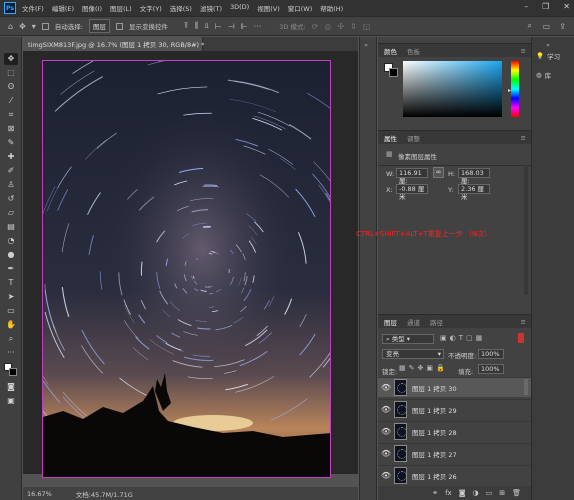 This screenshot has width=574, height=500. I want to click on align-top-icon: ⫪, so click(186, 26).